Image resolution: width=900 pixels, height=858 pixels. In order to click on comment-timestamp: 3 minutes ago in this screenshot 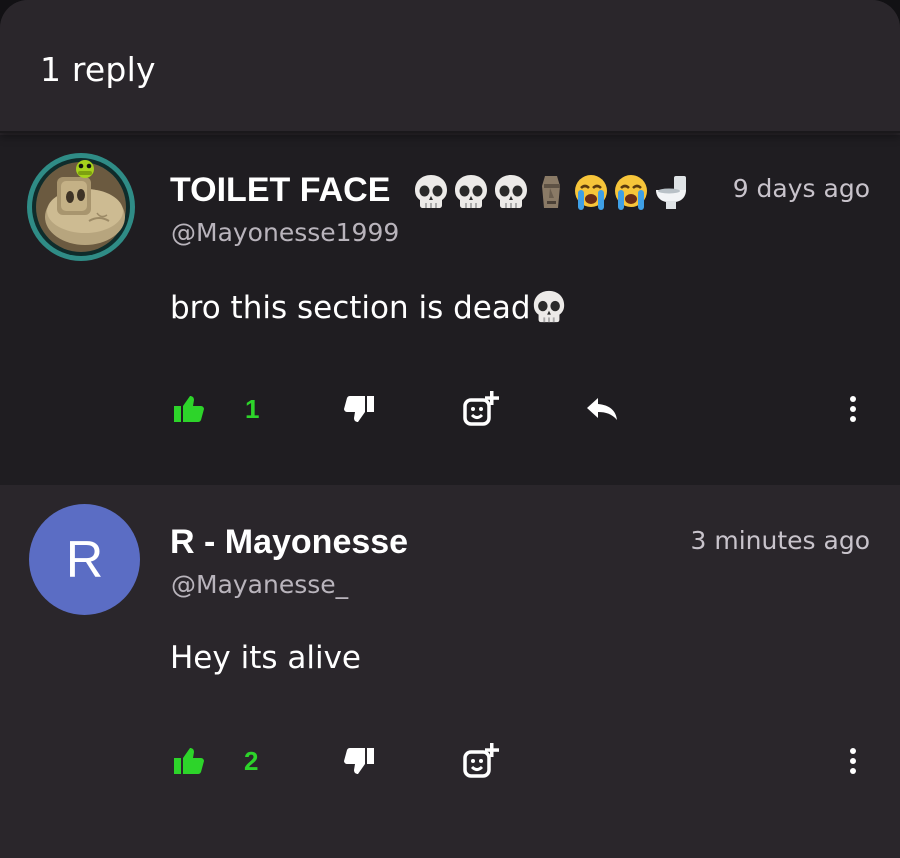, I will do `click(780, 540)`.